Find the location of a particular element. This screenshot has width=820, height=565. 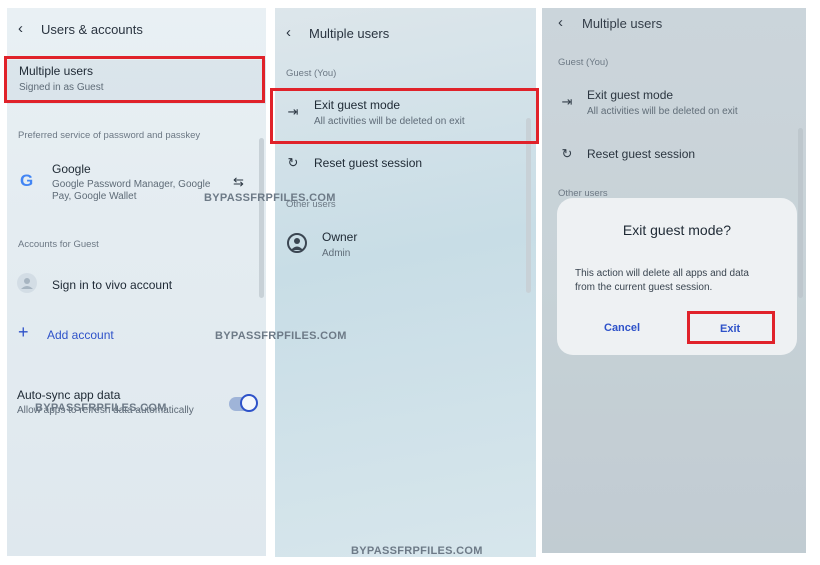

auto-sync-title: Auto-sync app data is located at coordinates (69, 395).